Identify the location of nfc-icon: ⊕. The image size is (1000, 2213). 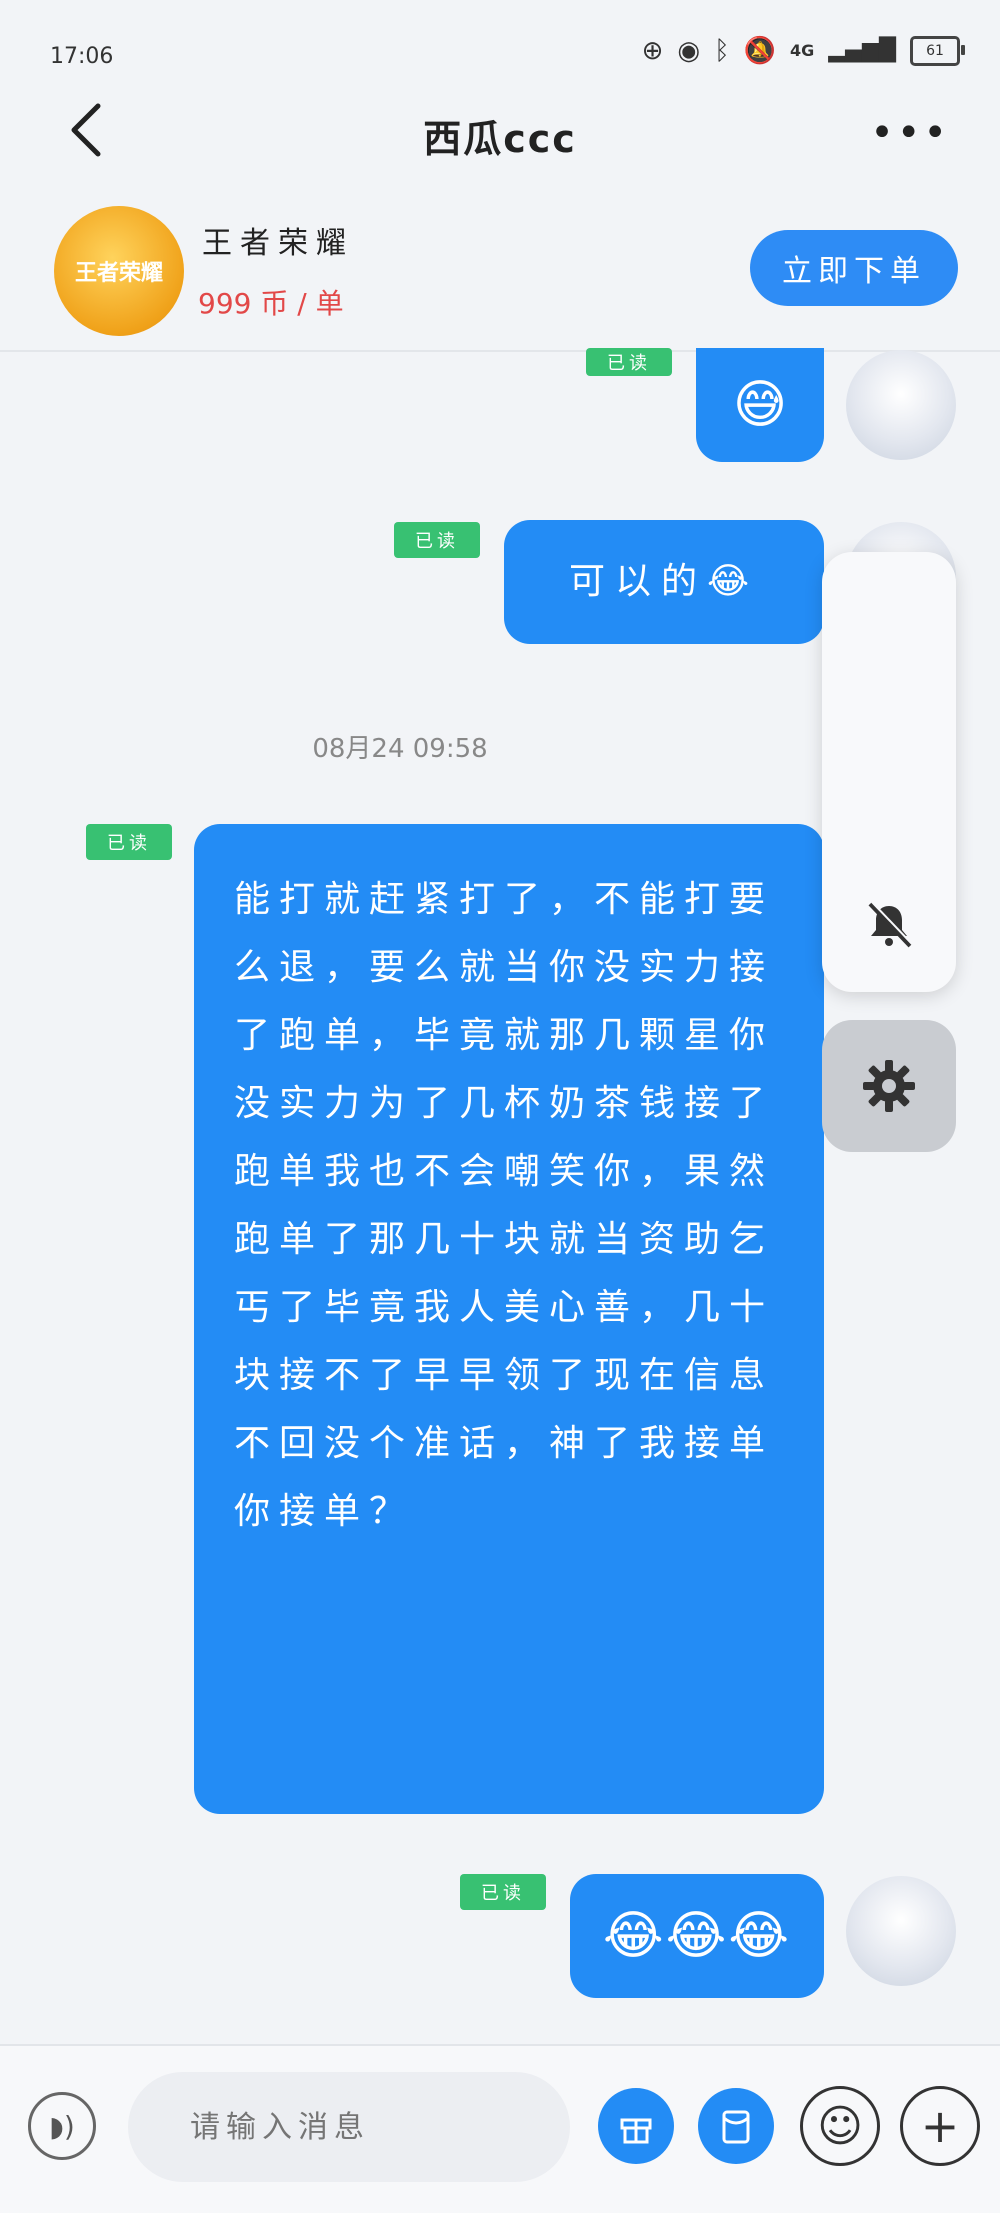
(652, 51).